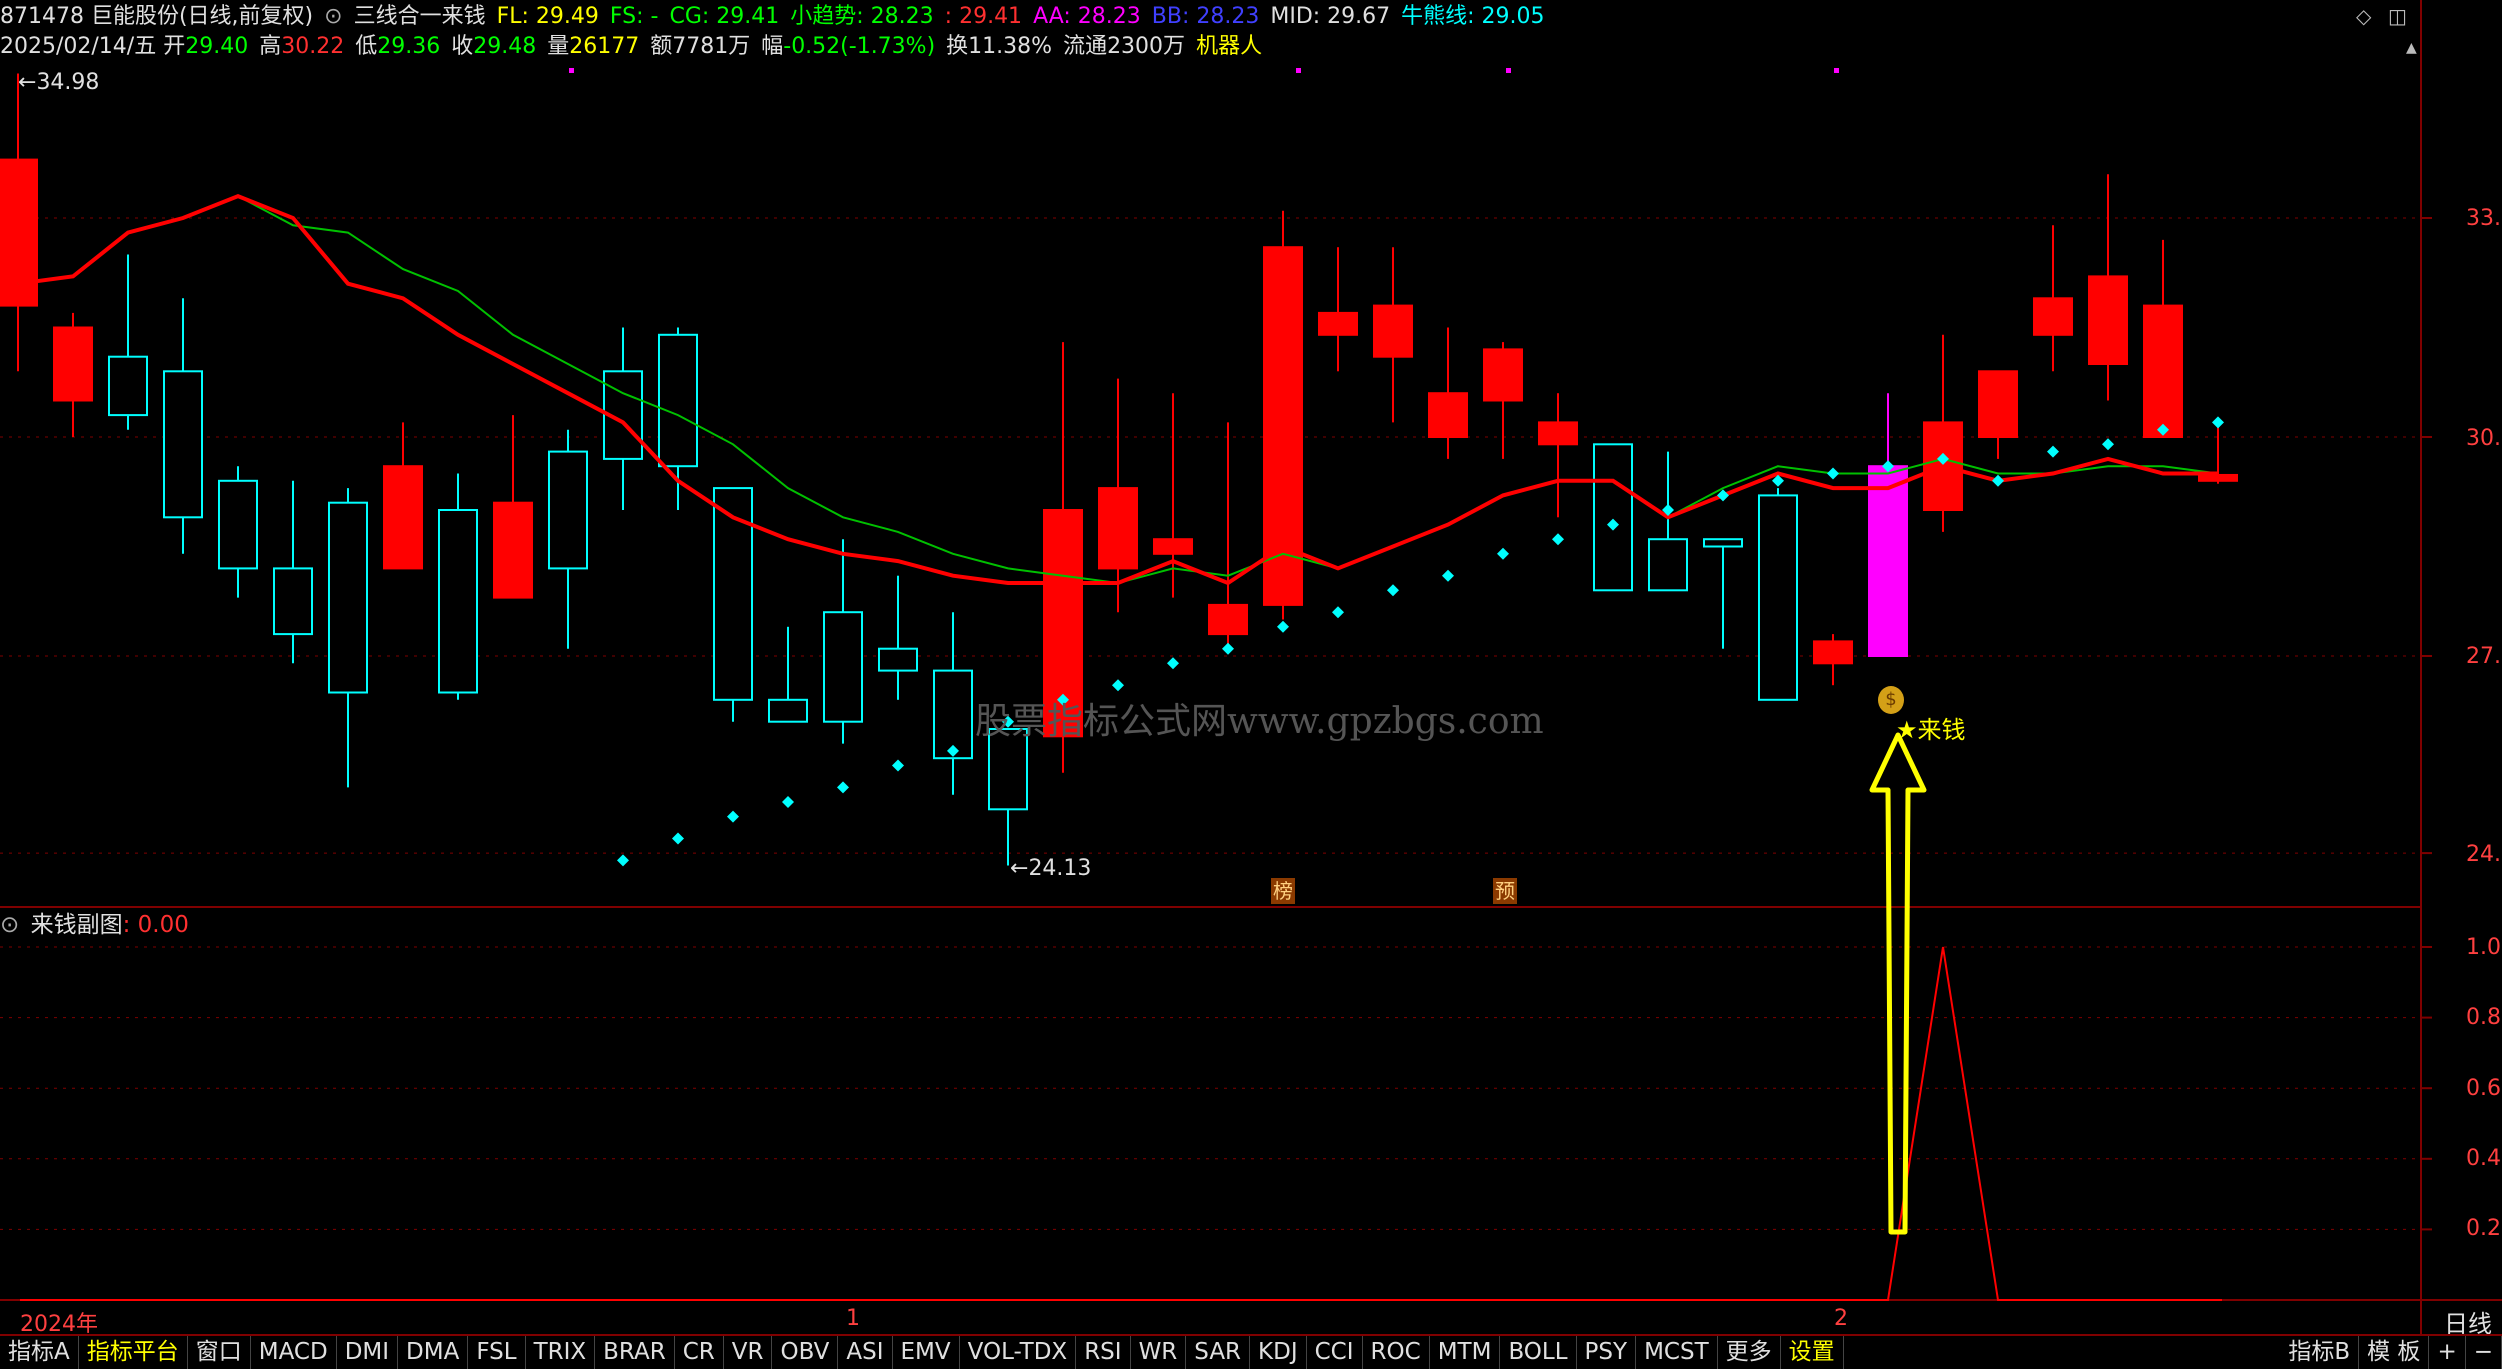 This screenshot has height=1369, width=2502. Describe the element at coordinates (2484, 1352) in the screenshot. I see `right-tab-3: −` at that location.